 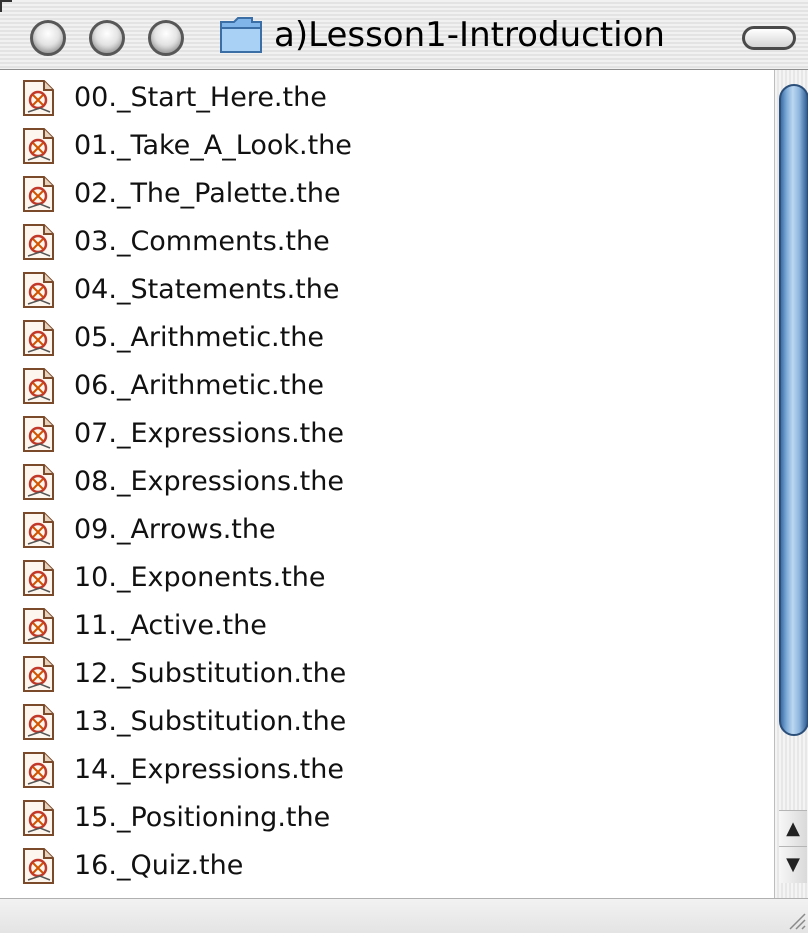 What do you see at coordinates (387, 766) in the screenshot?
I see `file-row: 14._Expressions.the` at bounding box center [387, 766].